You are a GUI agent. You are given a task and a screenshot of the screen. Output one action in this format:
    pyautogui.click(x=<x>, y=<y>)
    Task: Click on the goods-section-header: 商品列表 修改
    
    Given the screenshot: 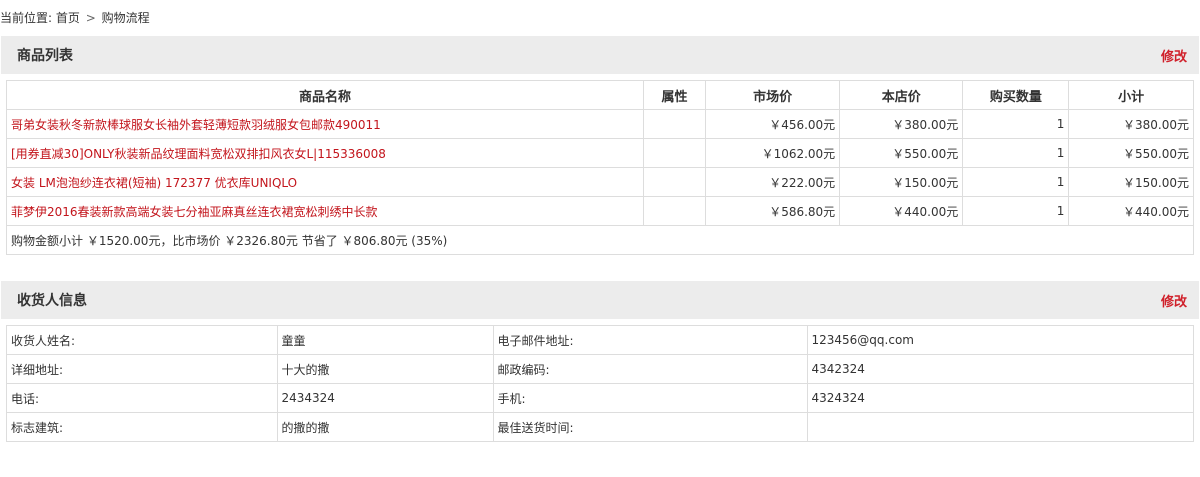 What is the action you would take?
    pyautogui.click(x=600, y=55)
    